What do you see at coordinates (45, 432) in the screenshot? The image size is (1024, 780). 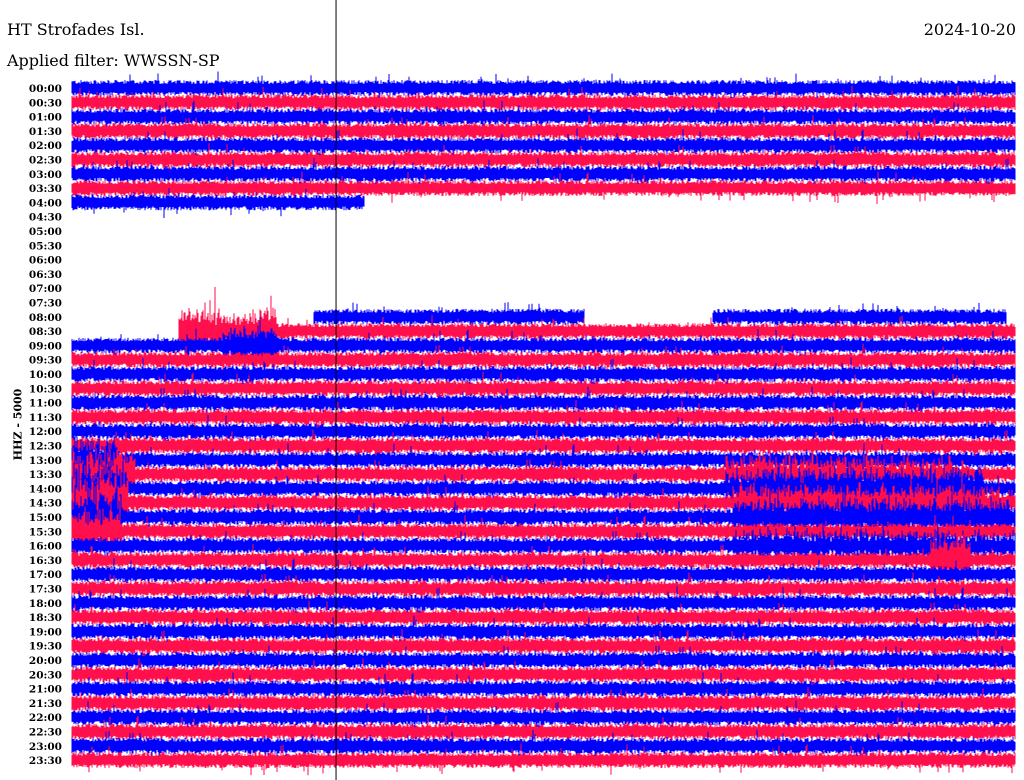 I see `row-time-label: 12:00` at bounding box center [45, 432].